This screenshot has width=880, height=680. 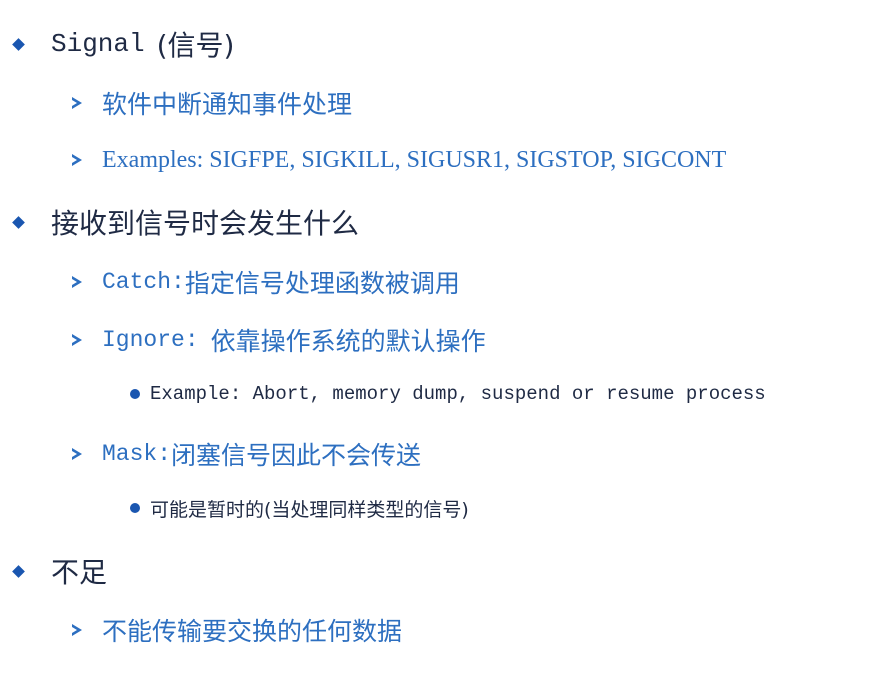 What do you see at coordinates (143, 282) in the screenshot?
I see `item-text: Catch:` at bounding box center [143, 282].